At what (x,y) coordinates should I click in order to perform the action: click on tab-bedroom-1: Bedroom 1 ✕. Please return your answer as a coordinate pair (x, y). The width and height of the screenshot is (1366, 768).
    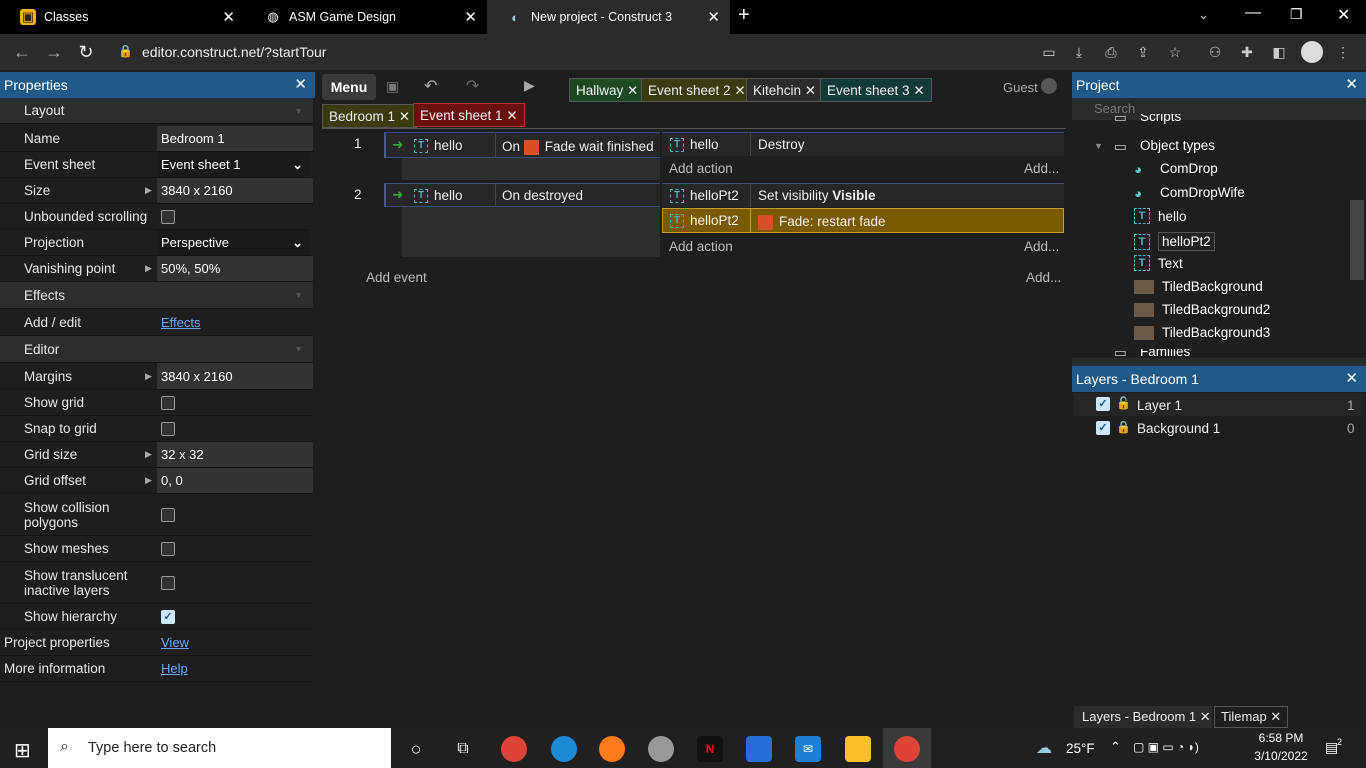
    Looking at the image, I should click on (370, 116).